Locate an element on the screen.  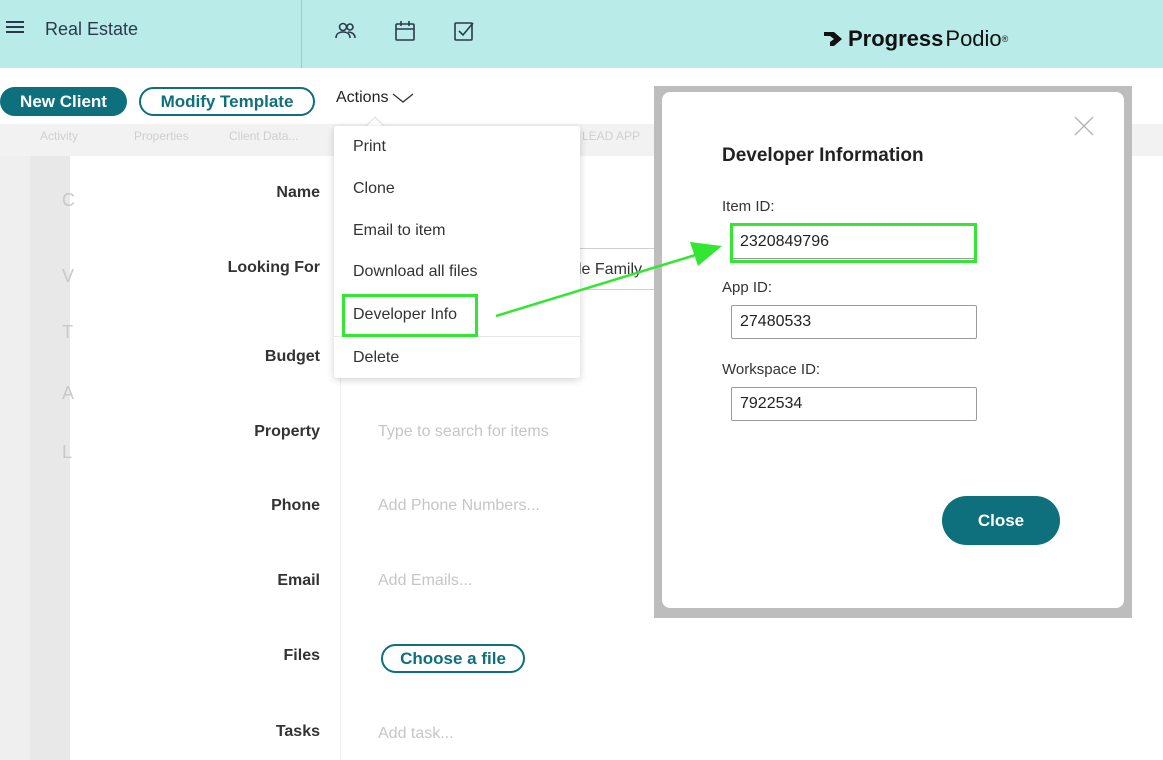
dialog-title: Developer Information is located at coordinates (823, 155).